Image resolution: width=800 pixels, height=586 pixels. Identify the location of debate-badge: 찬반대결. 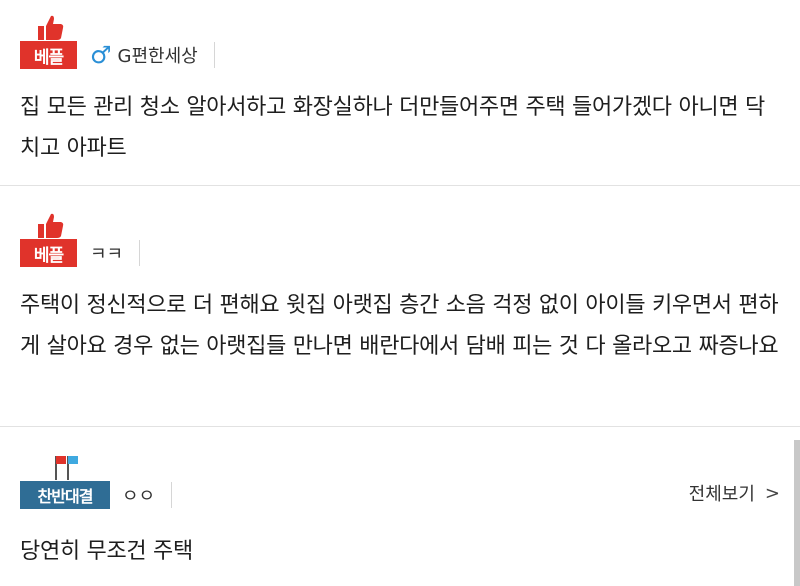
(66, 481).